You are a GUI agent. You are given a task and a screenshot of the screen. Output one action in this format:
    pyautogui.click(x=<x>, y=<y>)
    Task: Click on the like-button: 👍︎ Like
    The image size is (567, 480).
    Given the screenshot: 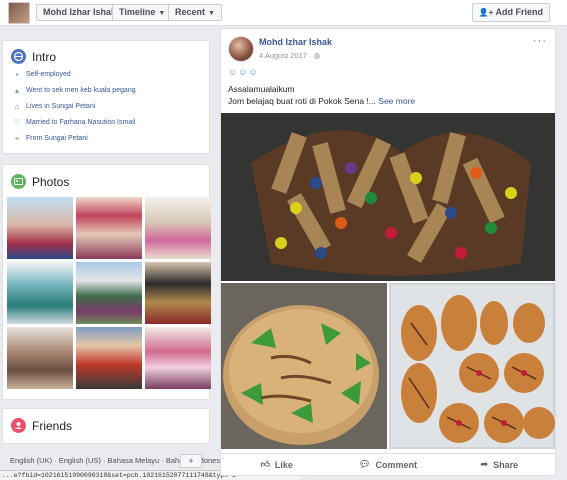 What is the action you would take?
    pyautogui.click(x=276, y=464)
    